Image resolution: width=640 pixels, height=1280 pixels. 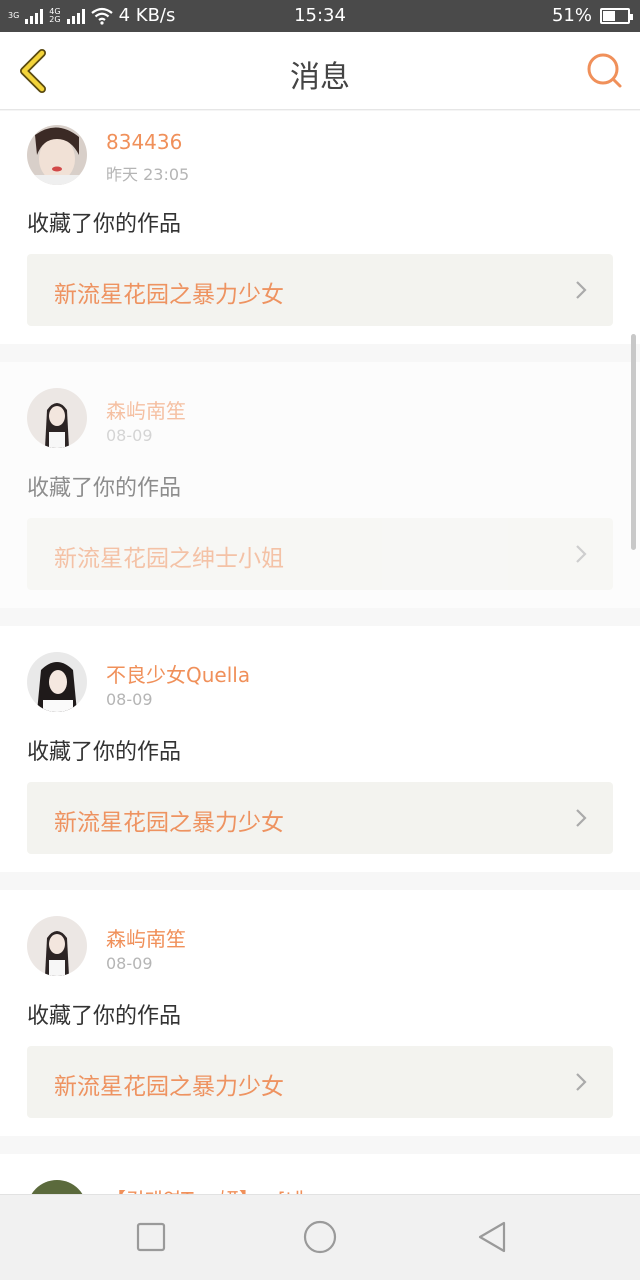 I want to click on battery-percent: 51%, so click(x=571, y=15).